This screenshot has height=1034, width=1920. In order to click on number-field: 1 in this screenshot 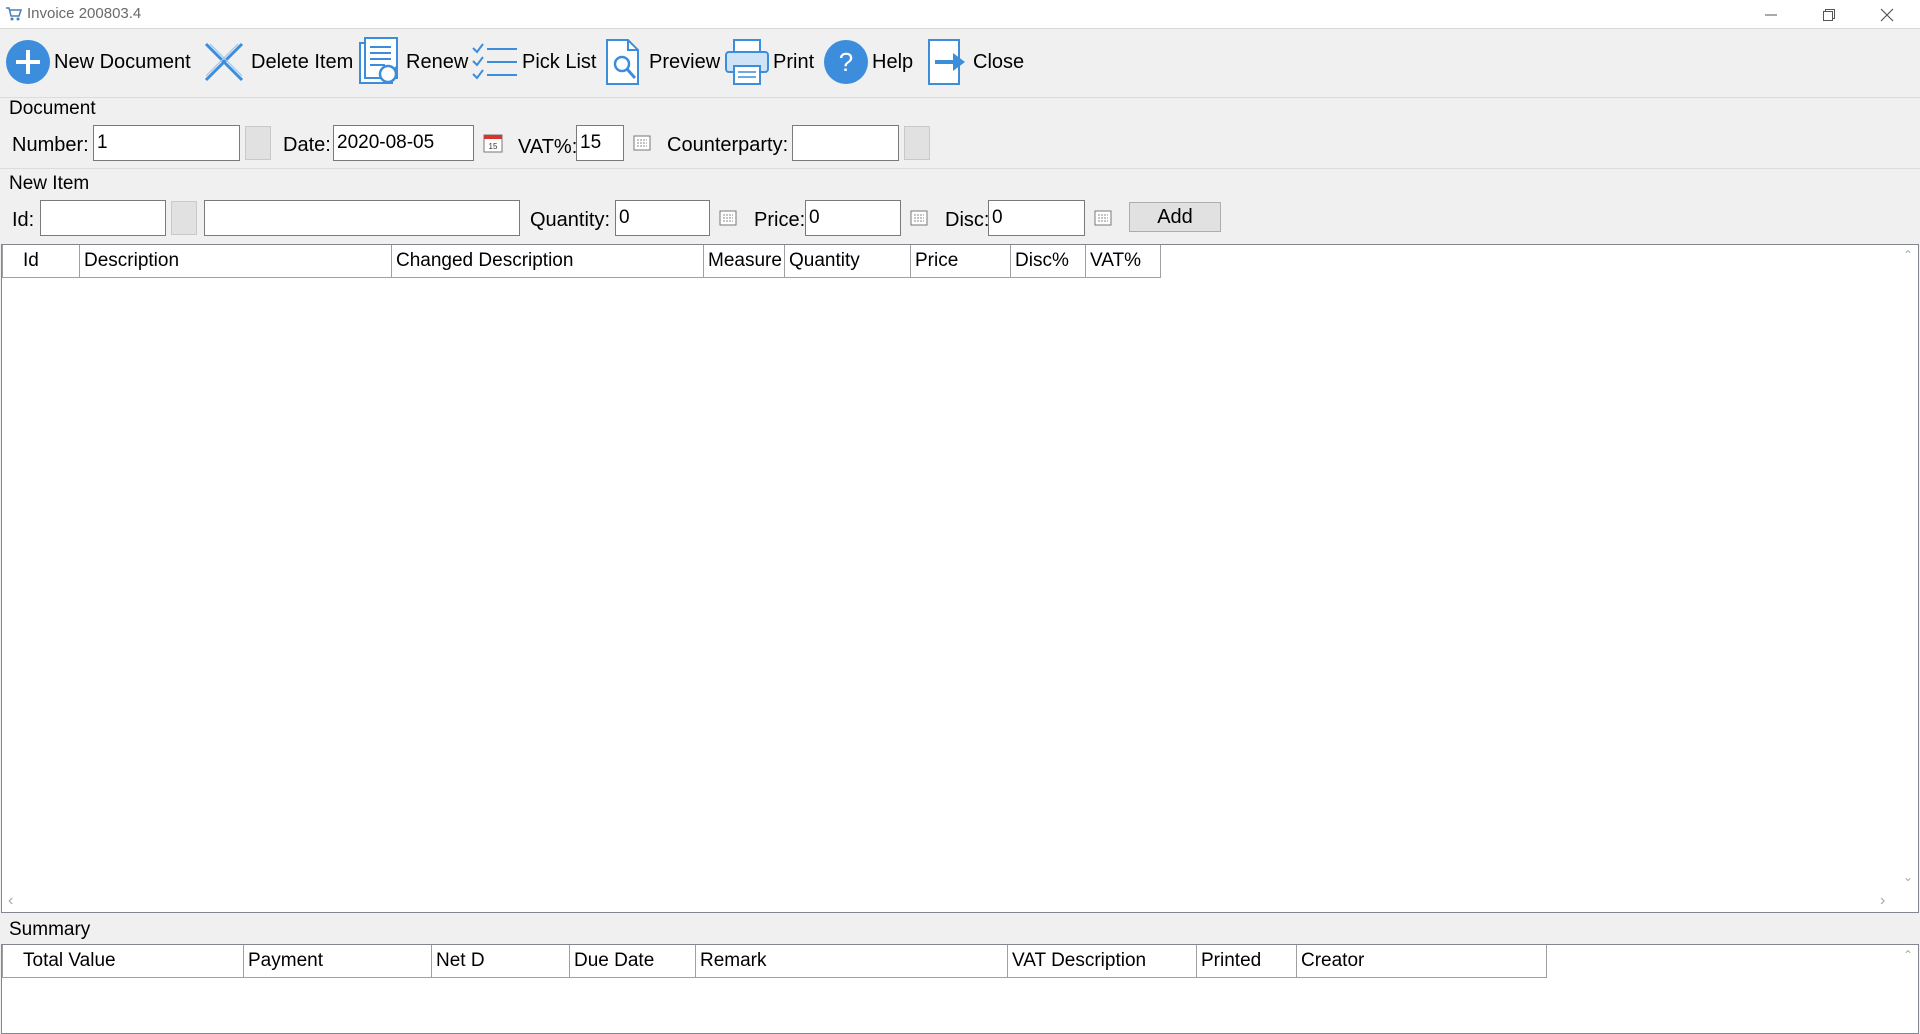, I will do `click(166, 143)`.